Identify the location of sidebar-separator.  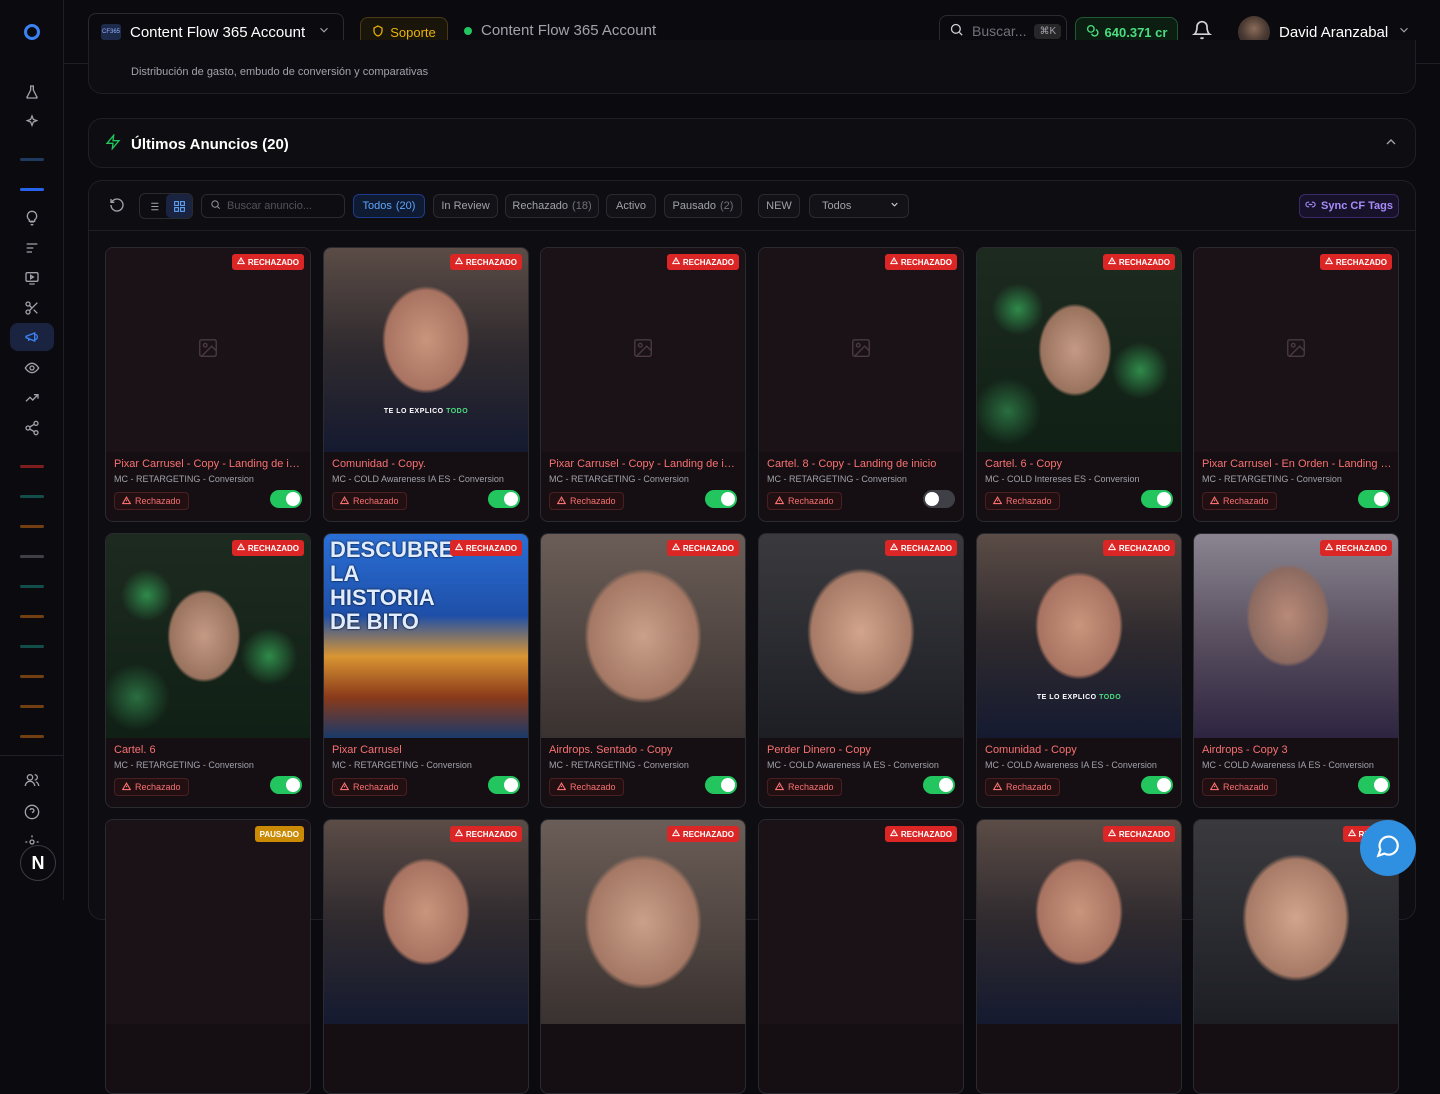
(32, 755).